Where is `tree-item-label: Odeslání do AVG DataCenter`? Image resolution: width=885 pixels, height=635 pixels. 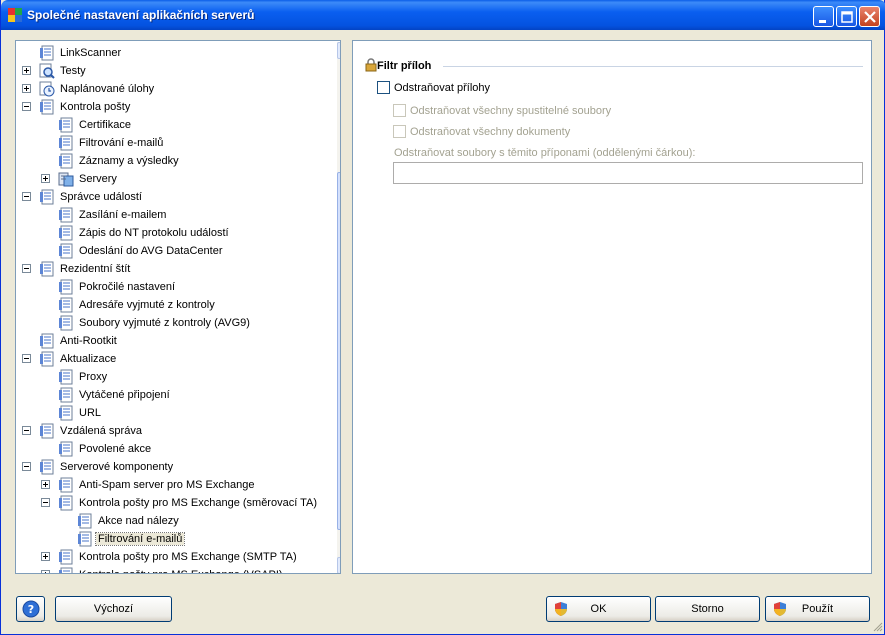
tree-item-label: Odeslání do AVG DataCenter is located at coordinates (151, 251).